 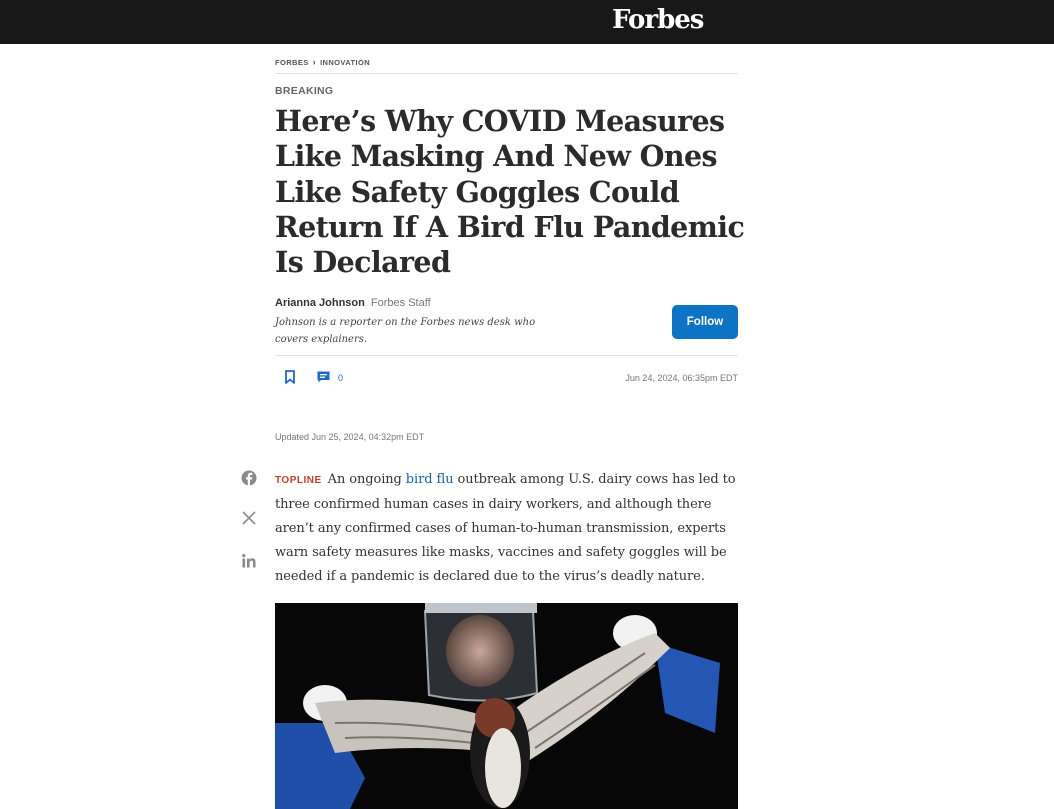 I want to click on bird-handling-photo, so click(x=506, y=706).